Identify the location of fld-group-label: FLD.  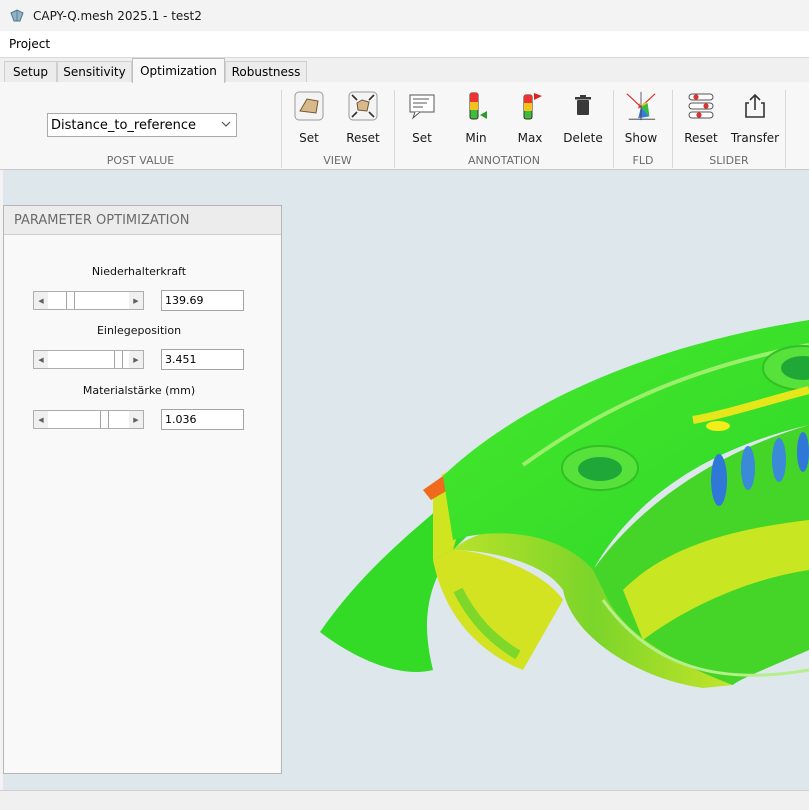
(643, 160).